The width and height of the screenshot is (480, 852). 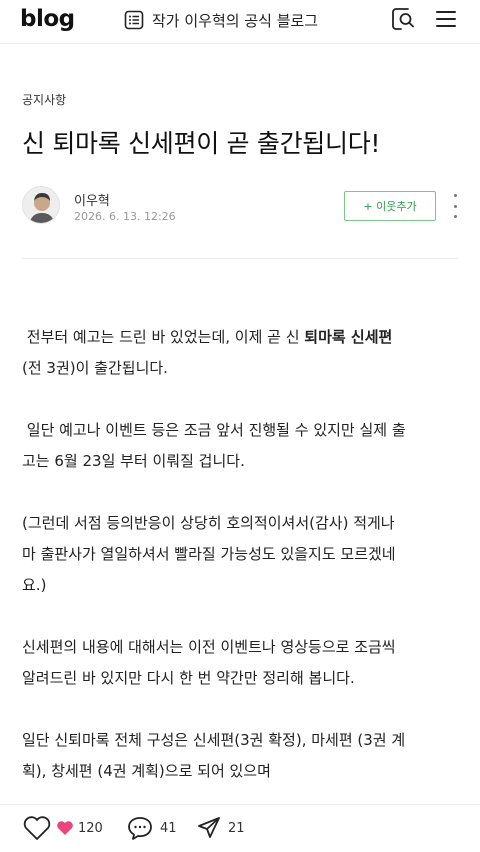 I want to click on avatar-image, so click(x=41, y=205).